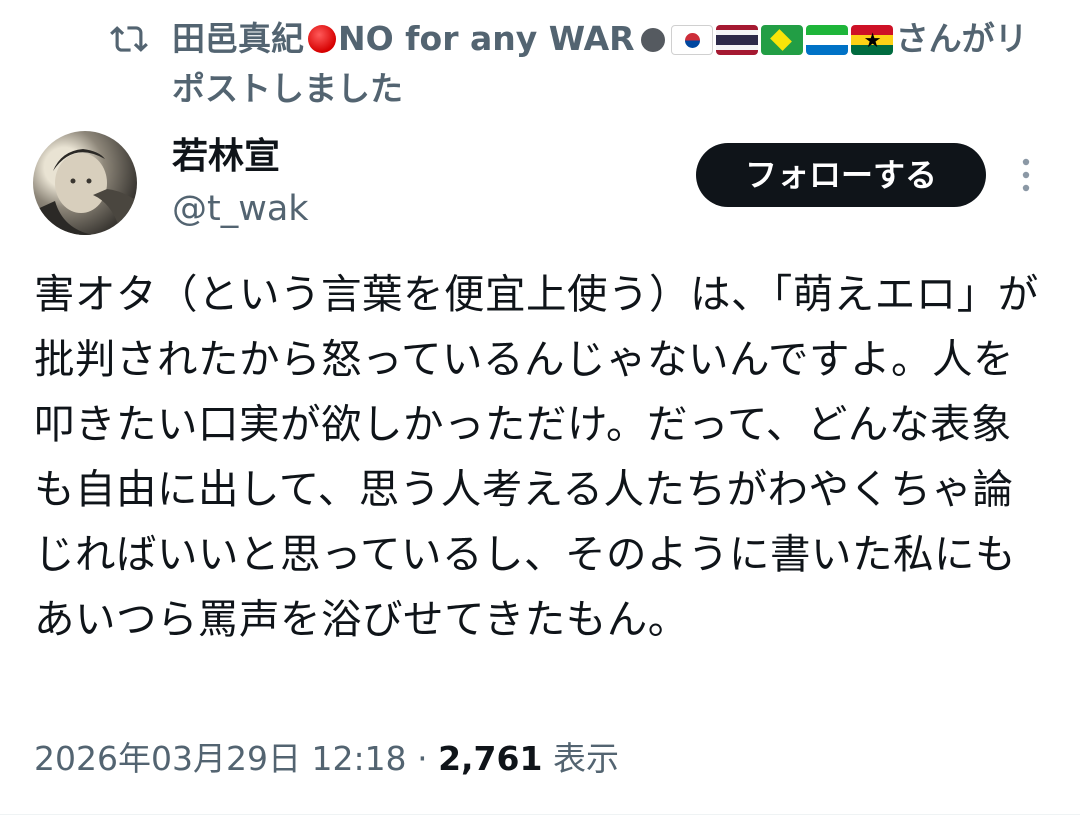 The height and width of the screenshot is (819, 1080). Describe the element at coordinates (322, 39) in the screenshot. I see `red-circle-icon` at that location.